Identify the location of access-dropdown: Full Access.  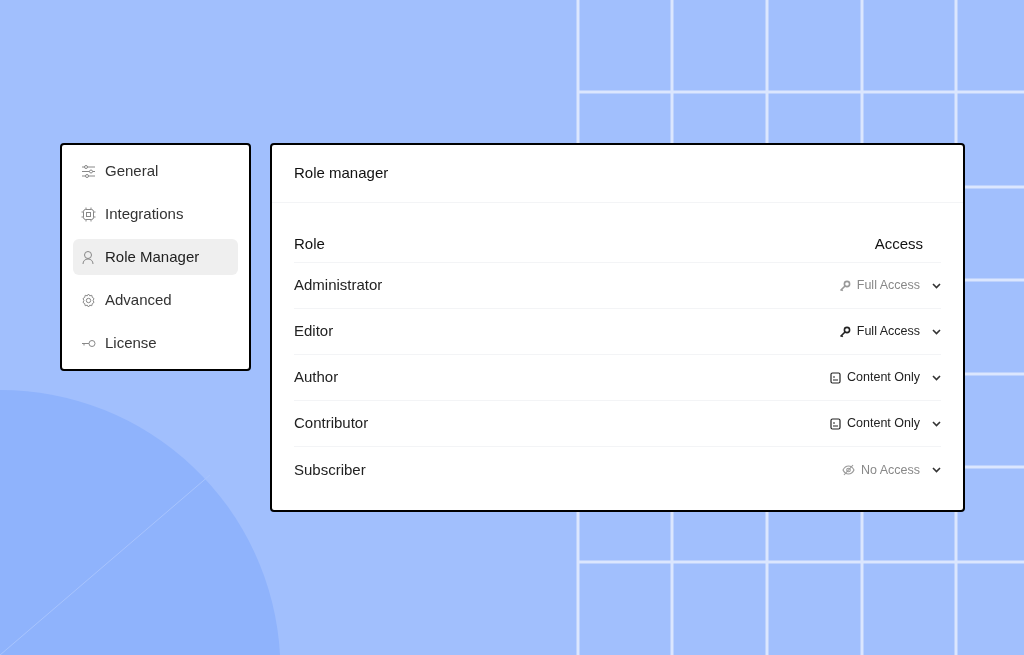
(889, 331).